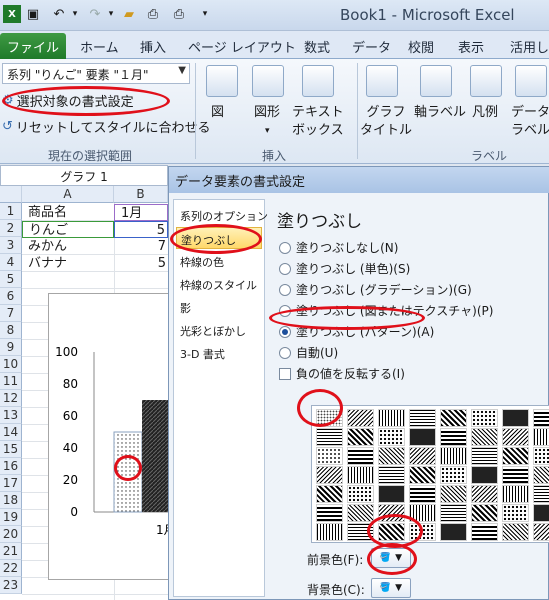 This screenshot has height=600, width=549. Describe the element at coordinates (471, 46) in the screenshot. I see `tab-view: 表示` at that location.